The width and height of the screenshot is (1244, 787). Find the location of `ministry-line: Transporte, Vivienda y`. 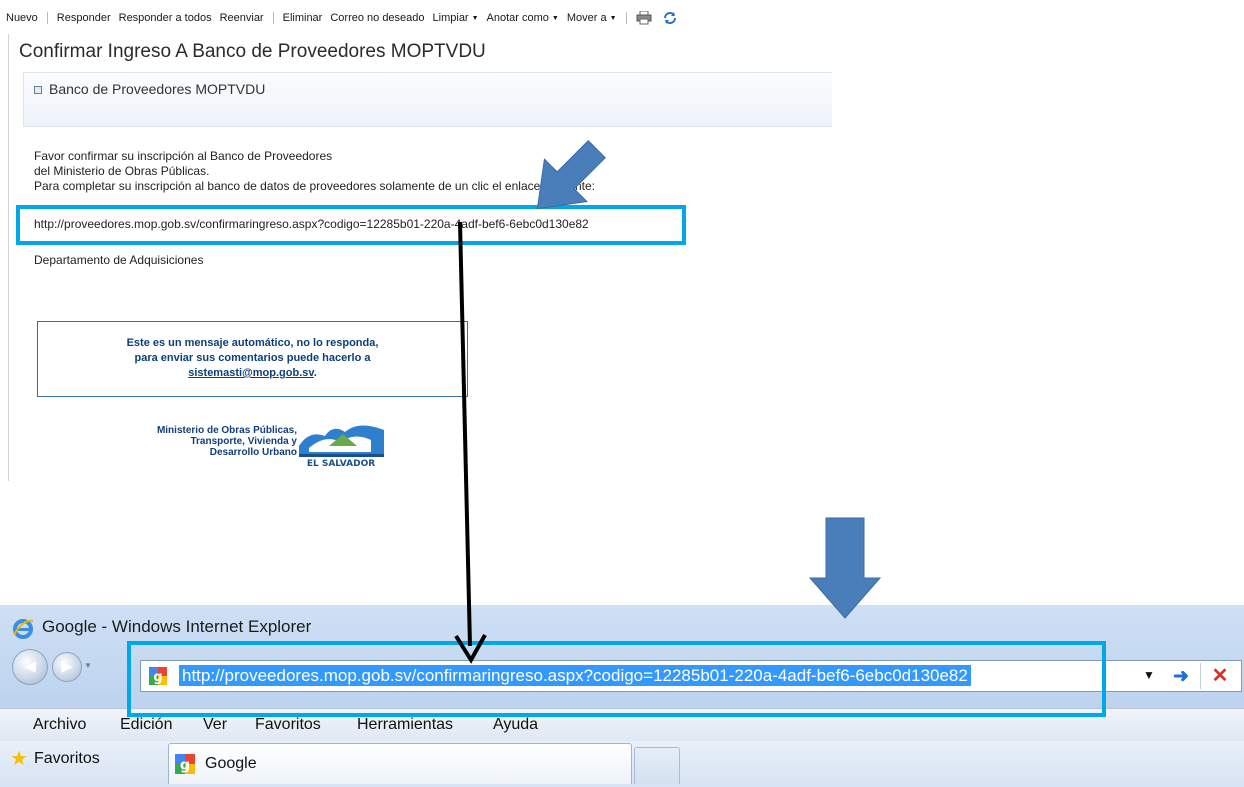

ministry-line: Transporte, Vivienda y is located at coordinates (243, 441).